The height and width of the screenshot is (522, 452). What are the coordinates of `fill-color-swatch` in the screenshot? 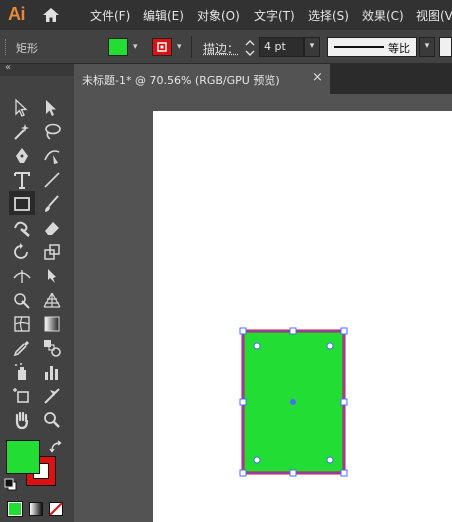 It's located at (118, 47).